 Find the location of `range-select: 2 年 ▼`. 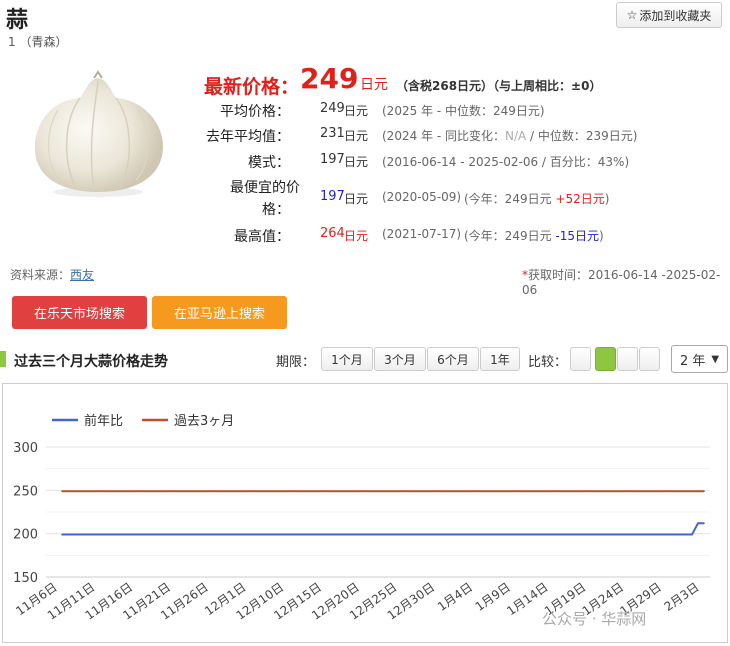

range-select: 2 年 ▼ is located at coordinates (699, 359).